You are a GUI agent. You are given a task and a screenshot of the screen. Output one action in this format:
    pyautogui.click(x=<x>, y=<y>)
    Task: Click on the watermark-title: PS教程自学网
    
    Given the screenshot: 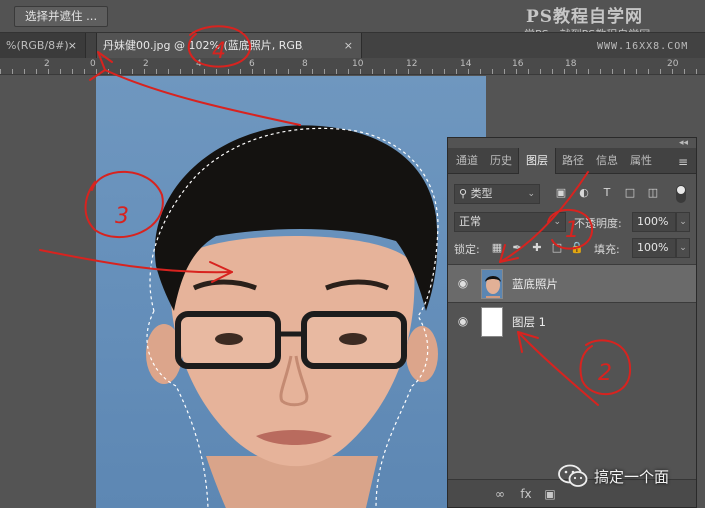 What is the action you would take?
    pyautogui.click(x=585, y=17)
    